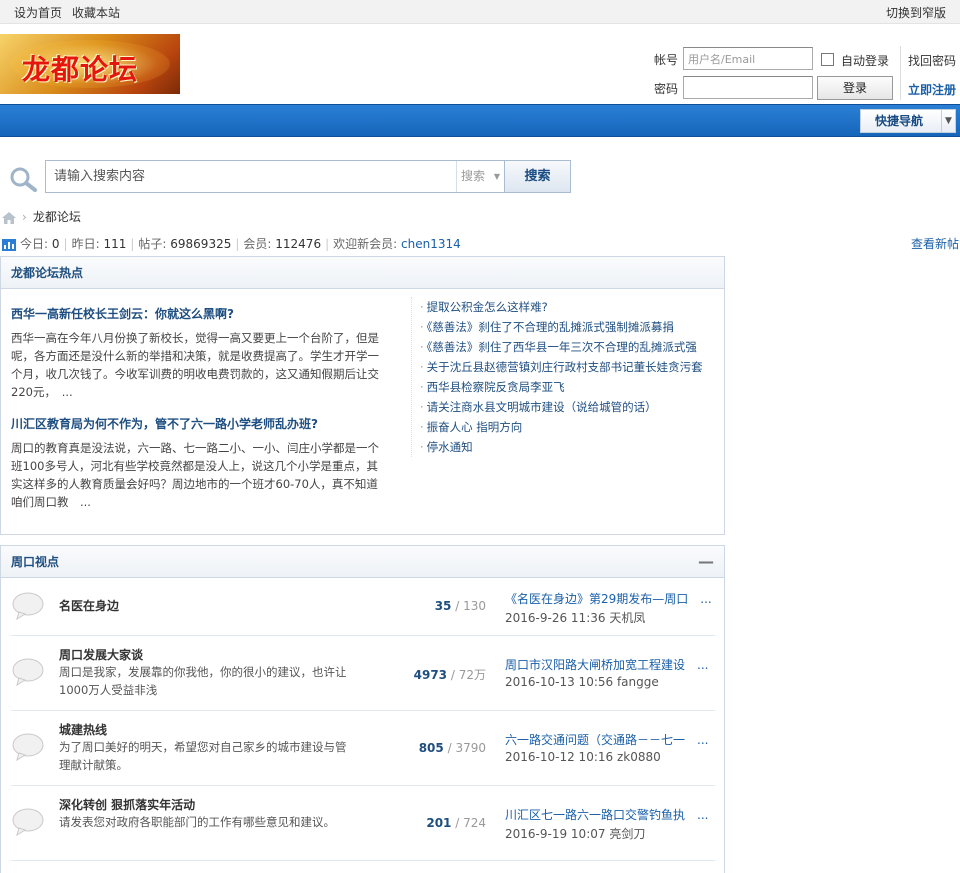 This screenshot has width=960, height=873. Describe the element at coordinates (582, 682) in the screenshot. I see `last-post-meta: 2016-10-13 10:56 fangge` at that location.